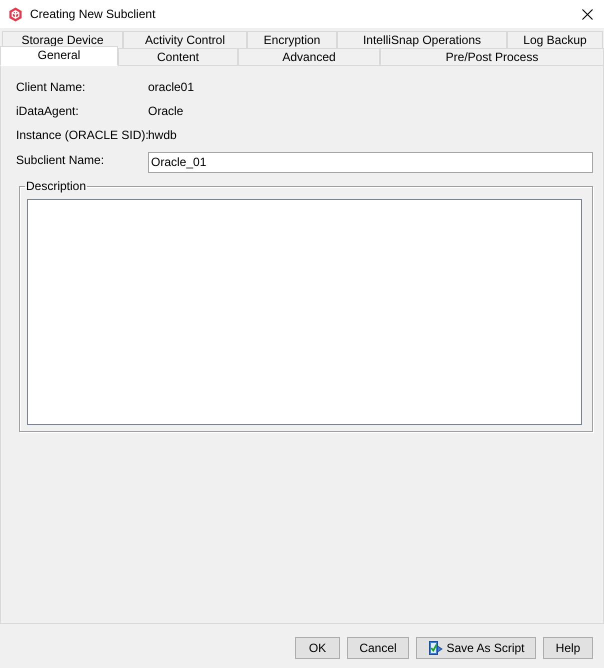 The image size is (604, 668). Describe the element at coordinates (178, 57) in the screenshot. I see `tab: Content` at that location.